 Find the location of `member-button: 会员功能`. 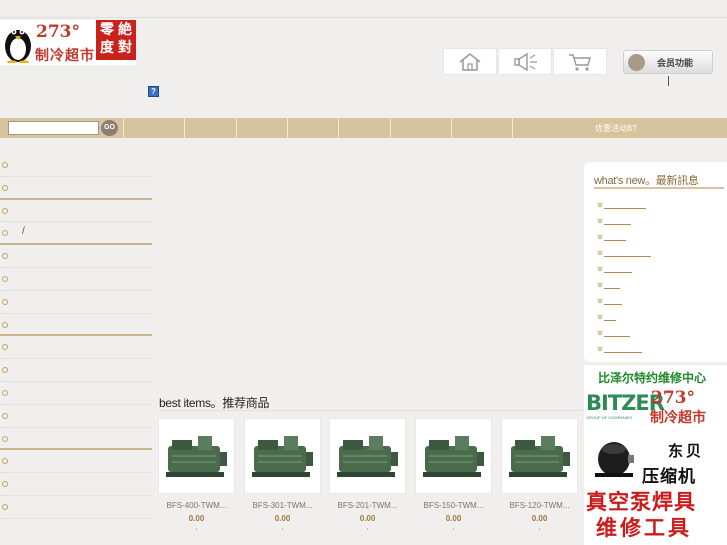

member-button: 会员功能 is located at coordinates (668, 62).